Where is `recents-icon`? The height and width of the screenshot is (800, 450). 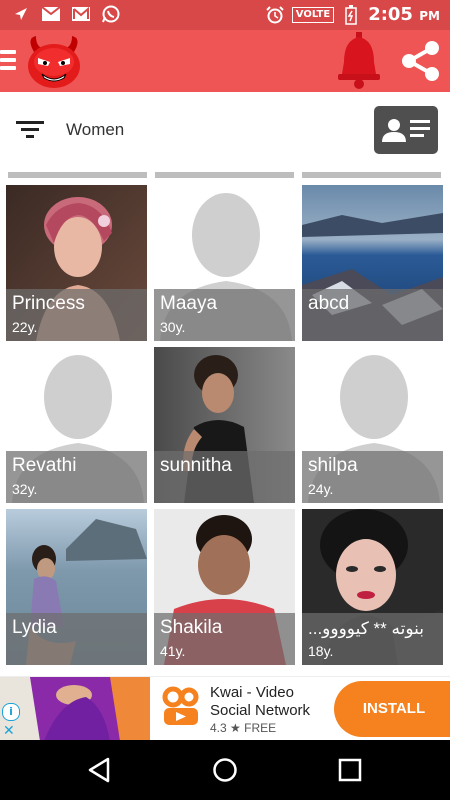 recents-icon is located at coordinates (350, 770).